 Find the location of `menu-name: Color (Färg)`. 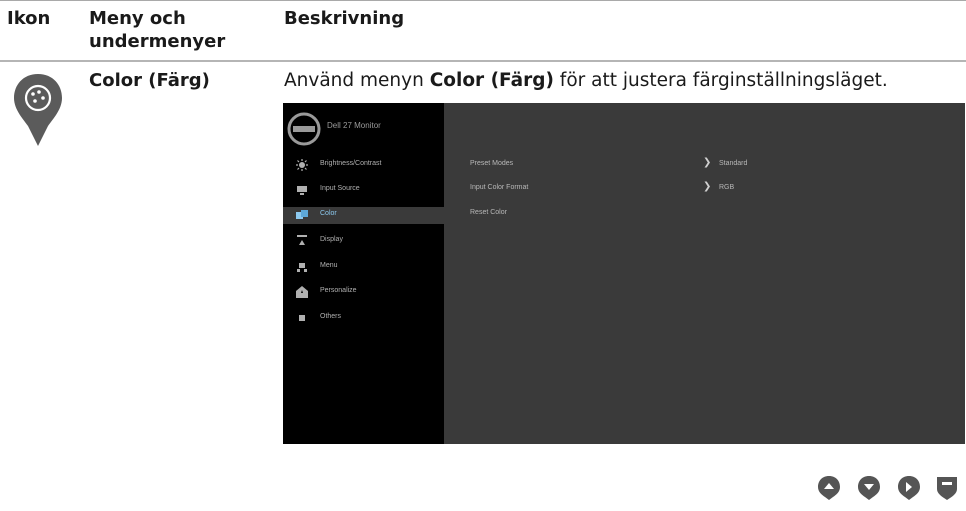

menu-name: Color (Färg) is located at coordinates (149, 80).